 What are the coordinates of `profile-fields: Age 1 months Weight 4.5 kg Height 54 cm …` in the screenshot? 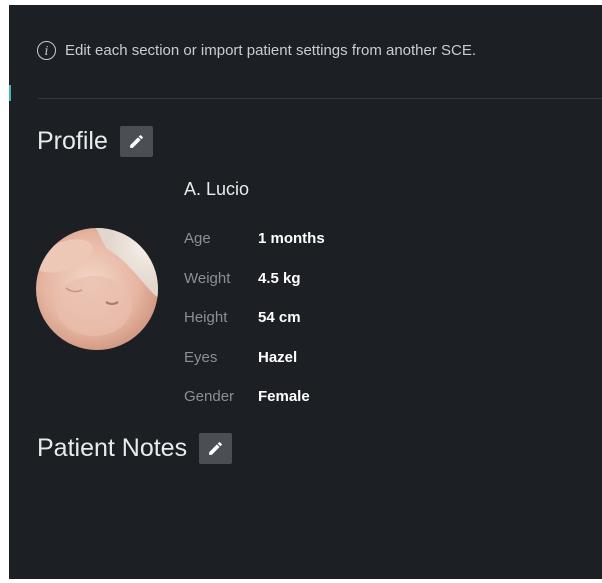 It's located at (254, 318).